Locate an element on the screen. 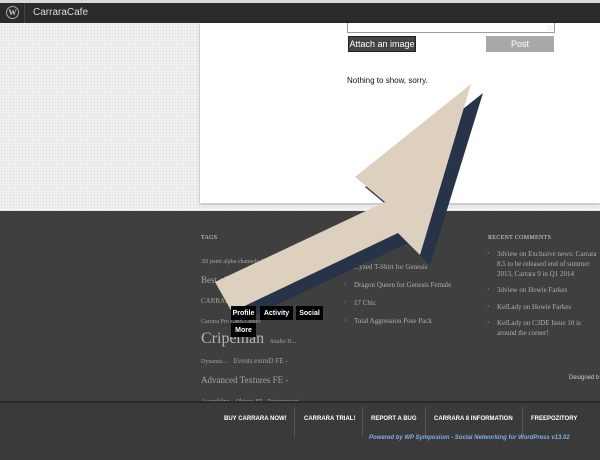 The width and height of the screenshot is (600, 460). admin-bar-divider is located at coordinates (24, 13).